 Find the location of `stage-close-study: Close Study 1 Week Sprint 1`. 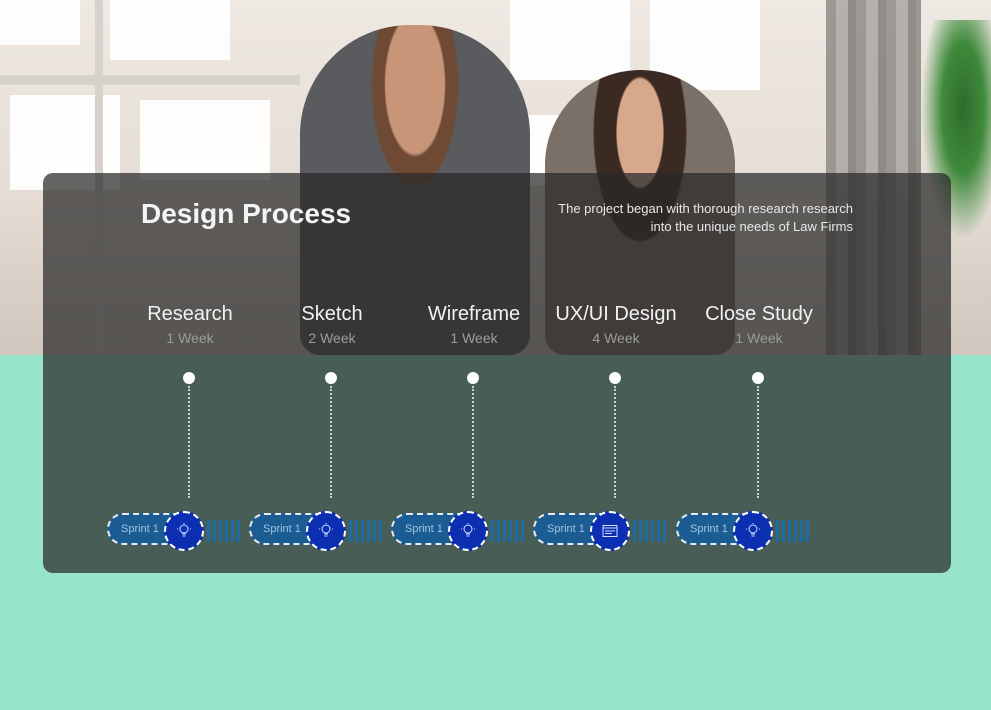

stage-close-study: Close Study 1 Week Sprint 1 is located at coordinates (755, 430).